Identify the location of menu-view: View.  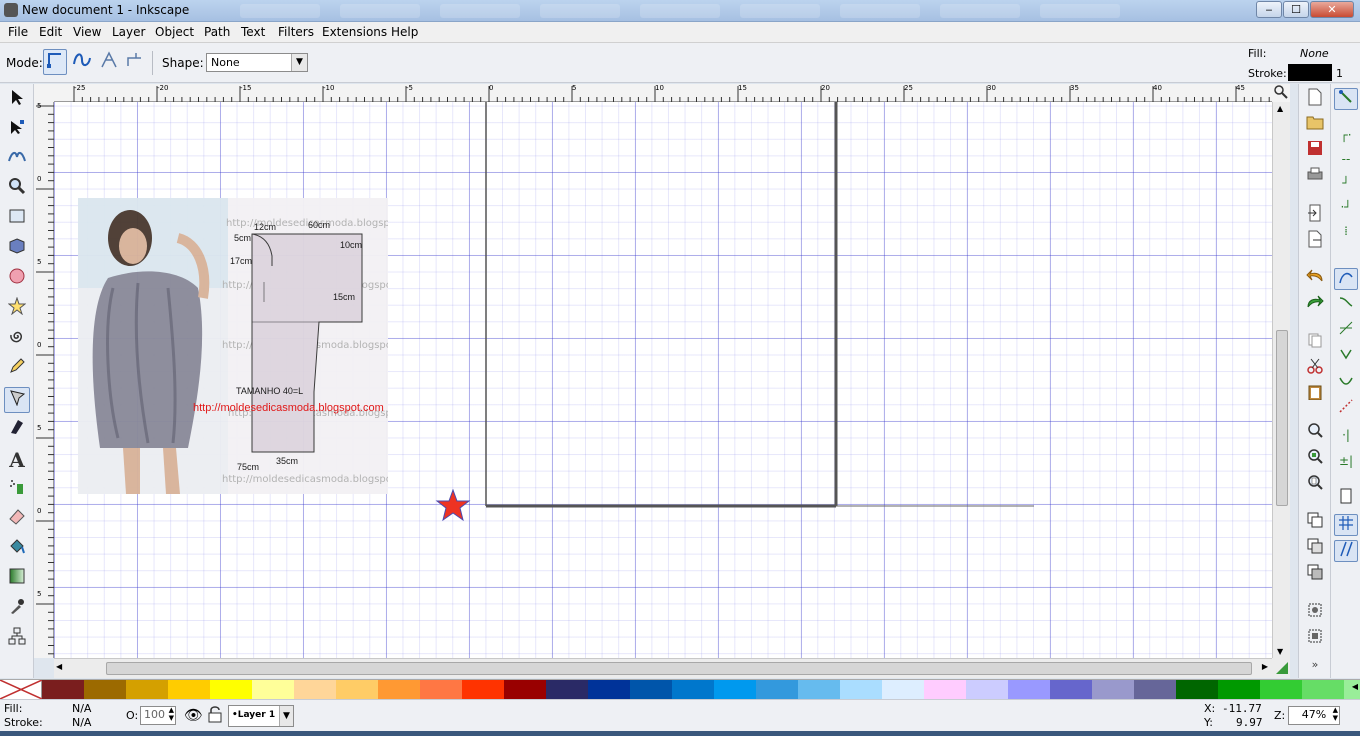
(87, 32).